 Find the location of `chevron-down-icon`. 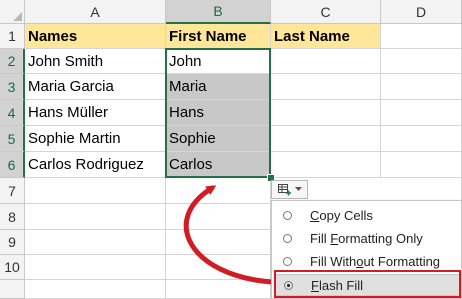

chevron-down-icon is located at coordinates (298, 189).